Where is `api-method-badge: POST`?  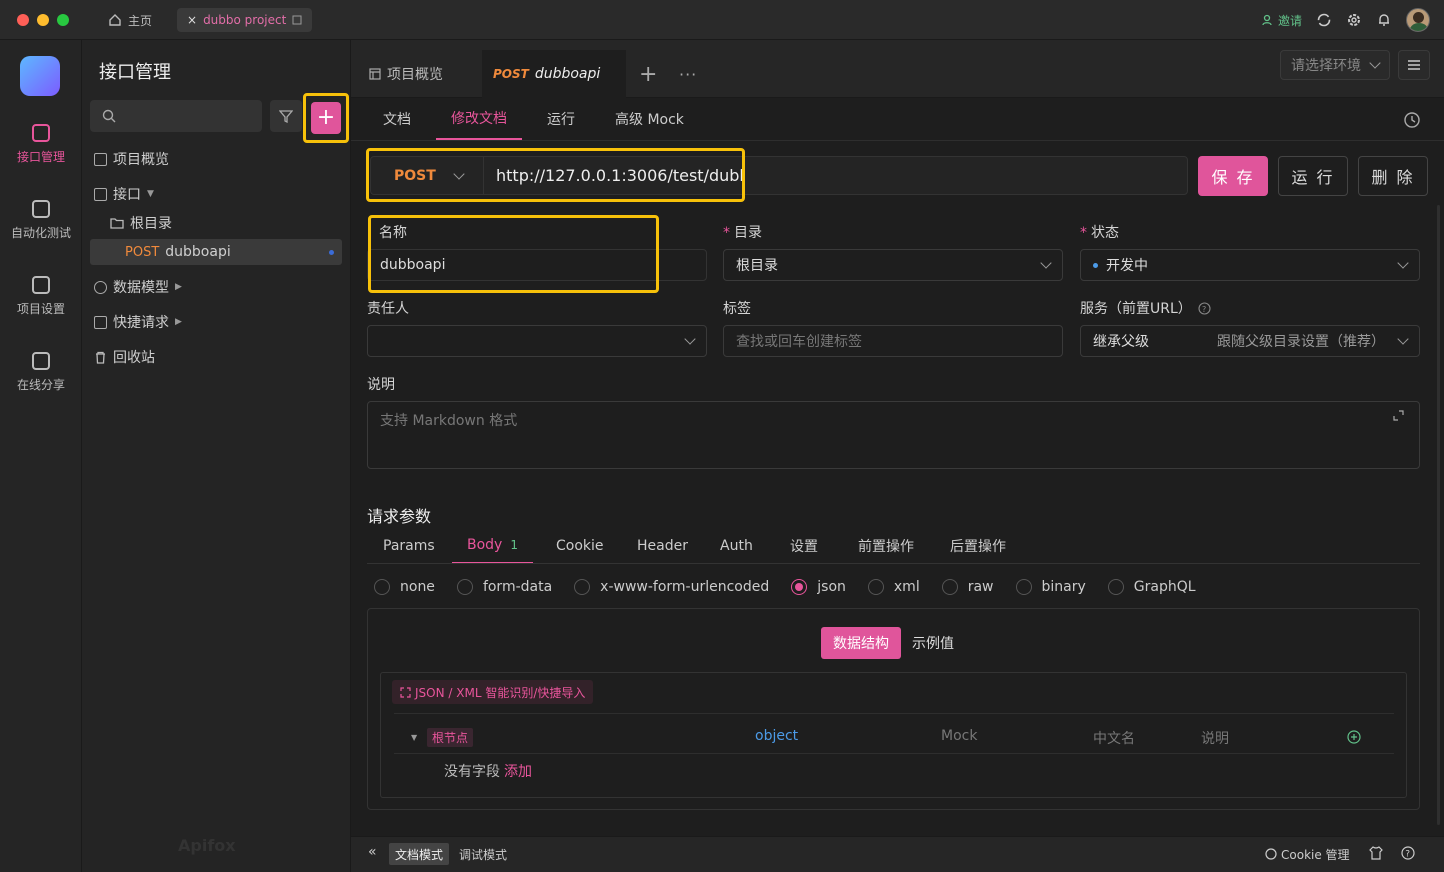
api-method-badge: POST is located at coordinates (142, 252).